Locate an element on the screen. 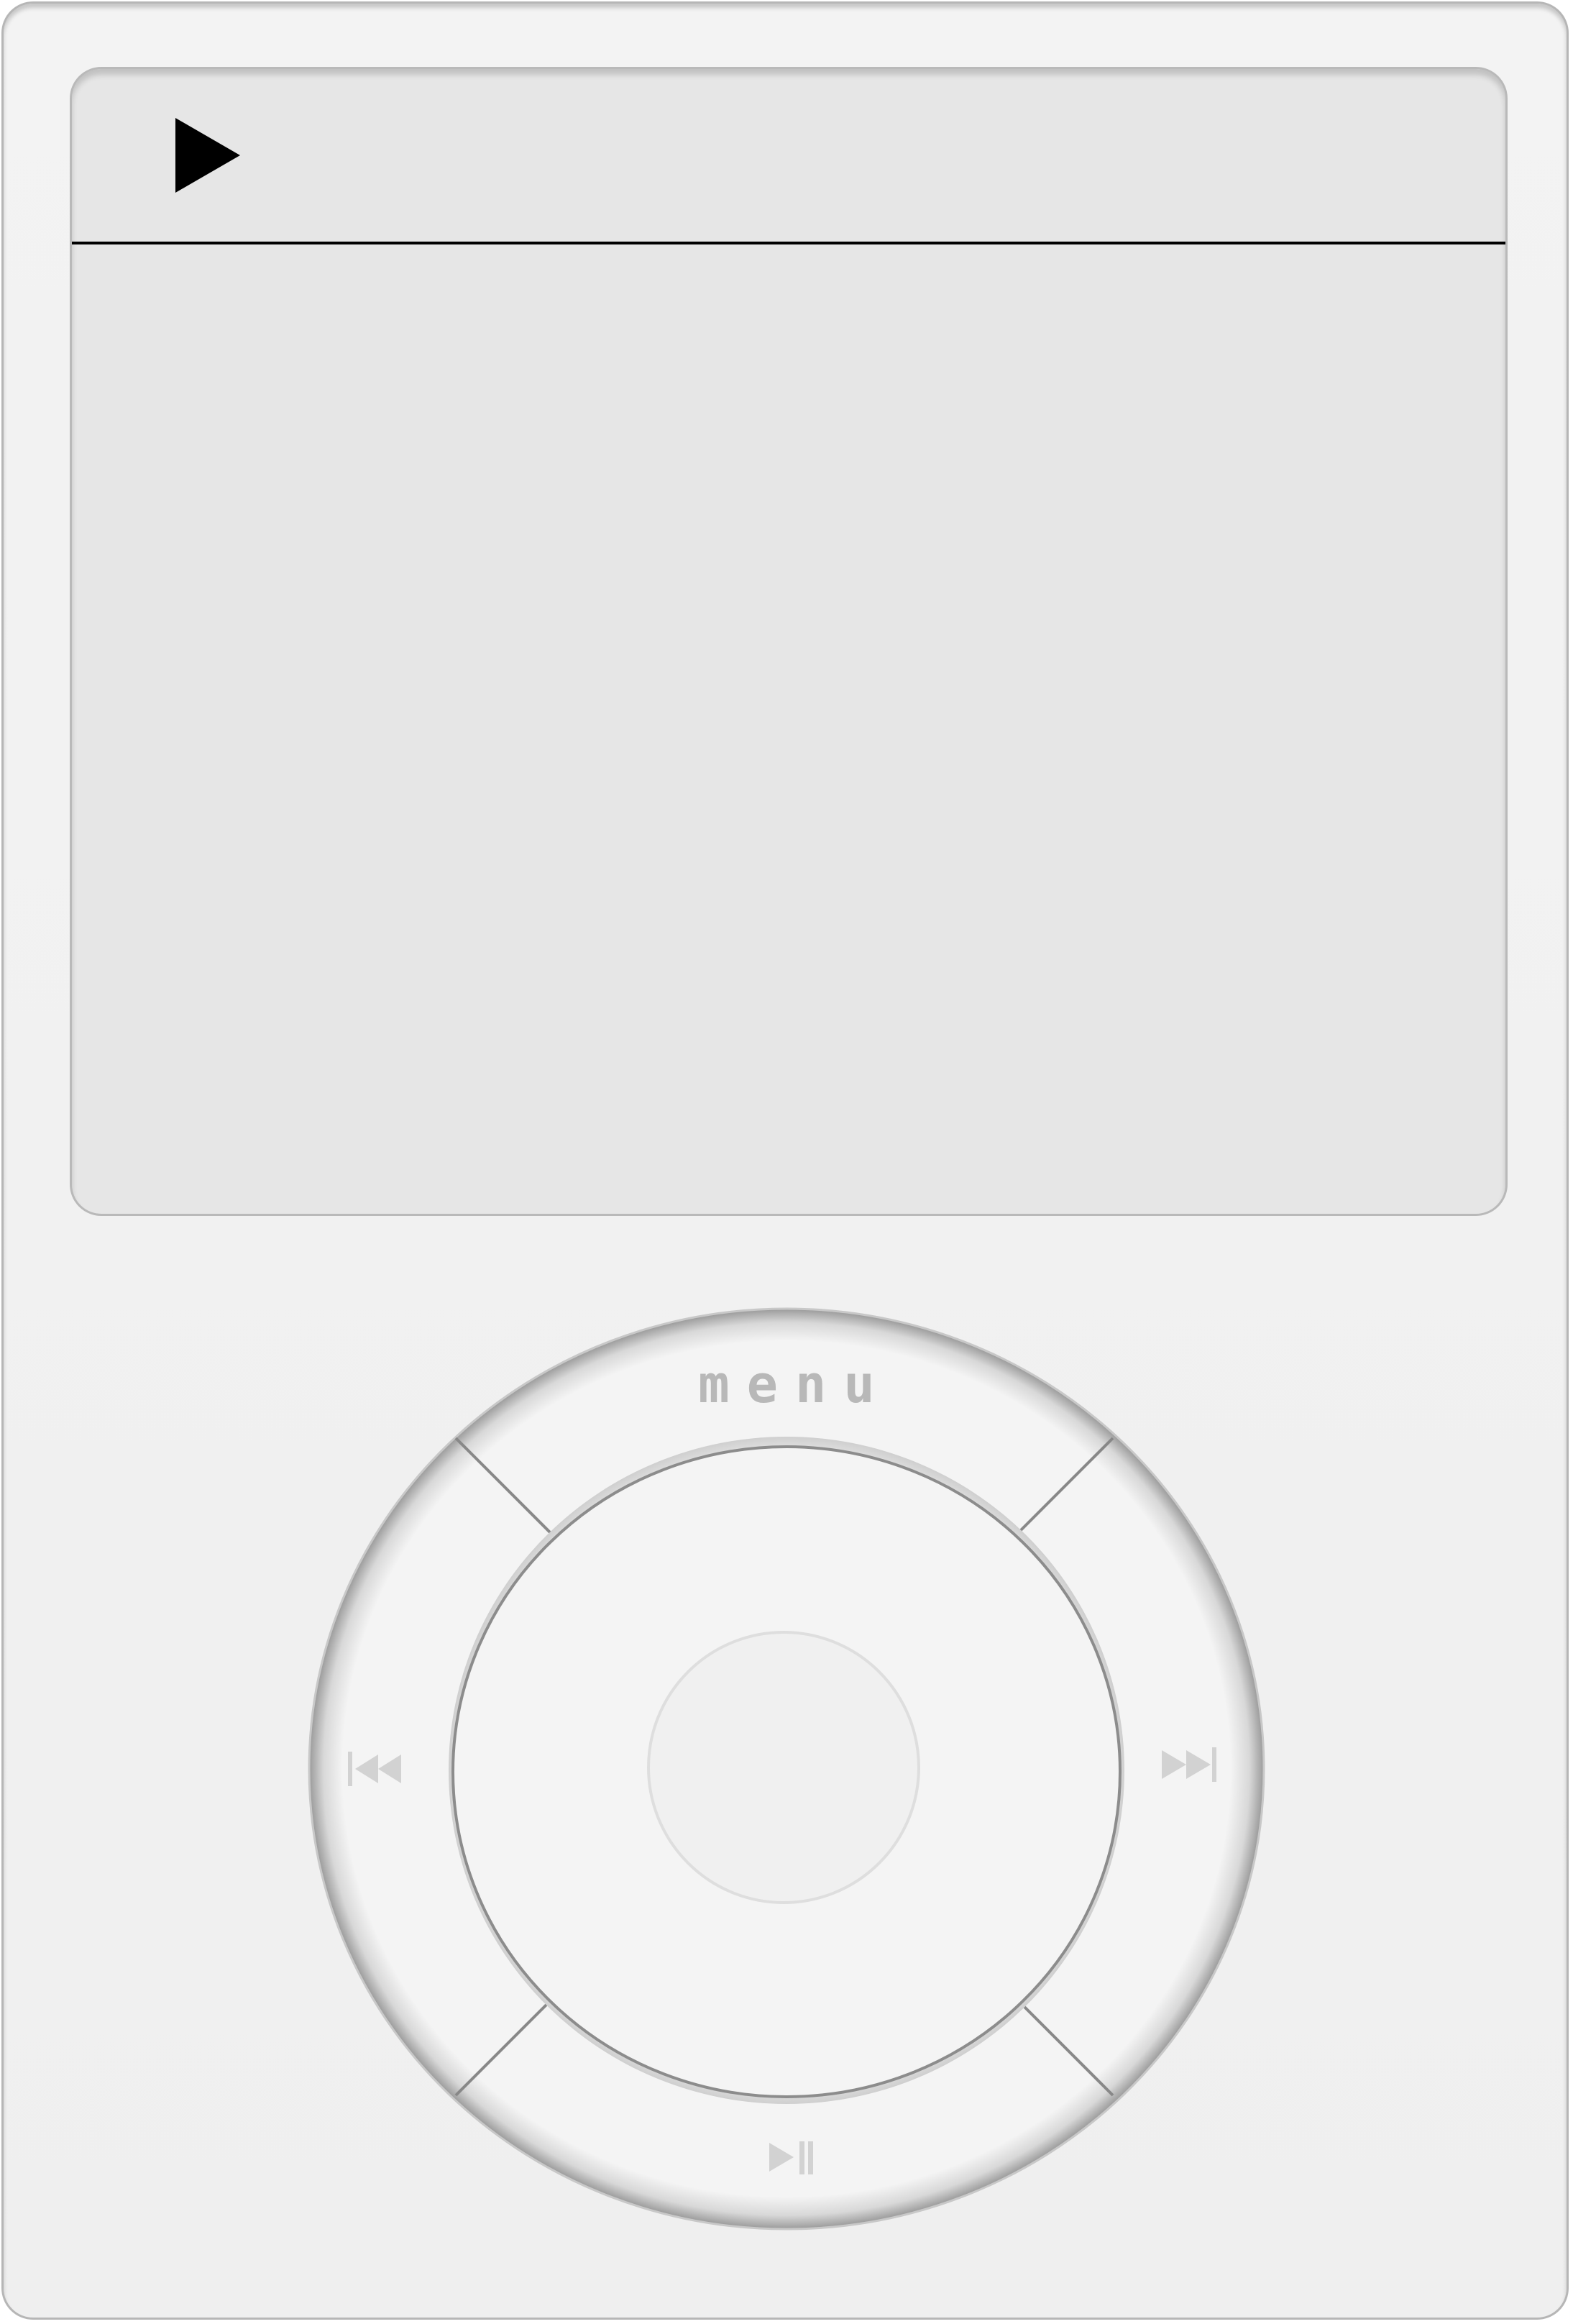 This screenshot has width=1573, height=2324. menu-button: menu is located at coordinates (786, 1384).